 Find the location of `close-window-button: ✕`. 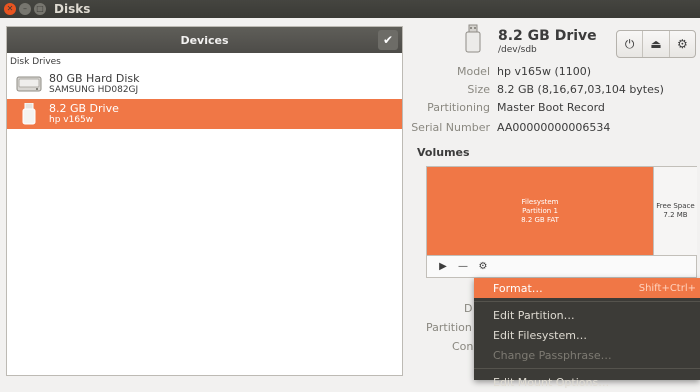

close-window-button: ✕ is located at coordinates (10, 9).